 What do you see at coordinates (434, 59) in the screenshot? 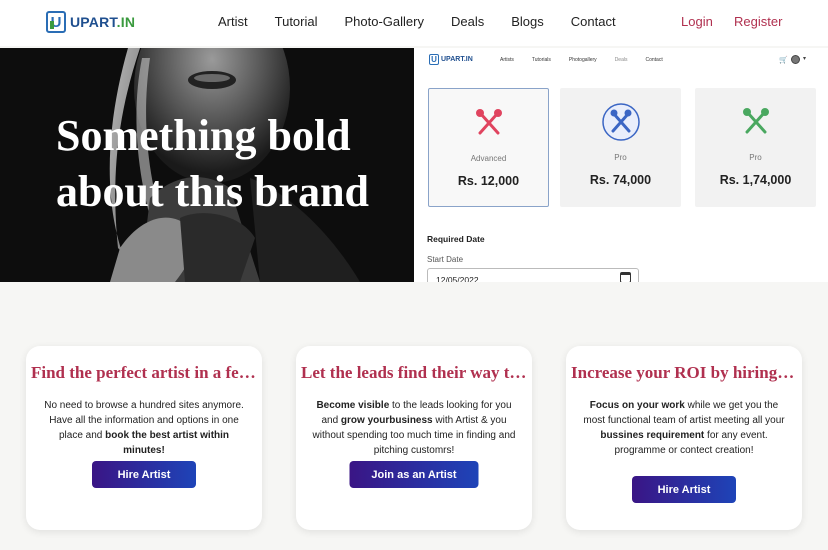
I see `preview-logo-mark: U` at bounding box center [434, 59].